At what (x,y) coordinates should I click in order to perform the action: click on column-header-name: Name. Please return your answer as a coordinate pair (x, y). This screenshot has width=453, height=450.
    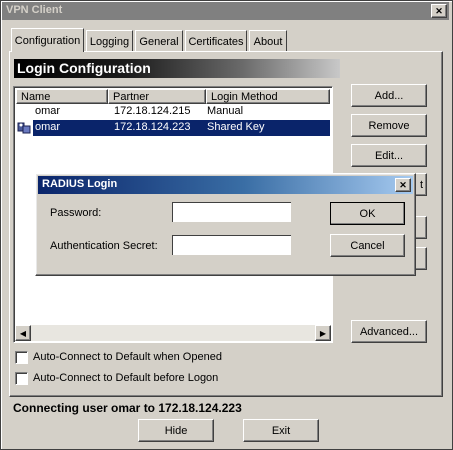
    Looking at the image, I should click on (62, 96).